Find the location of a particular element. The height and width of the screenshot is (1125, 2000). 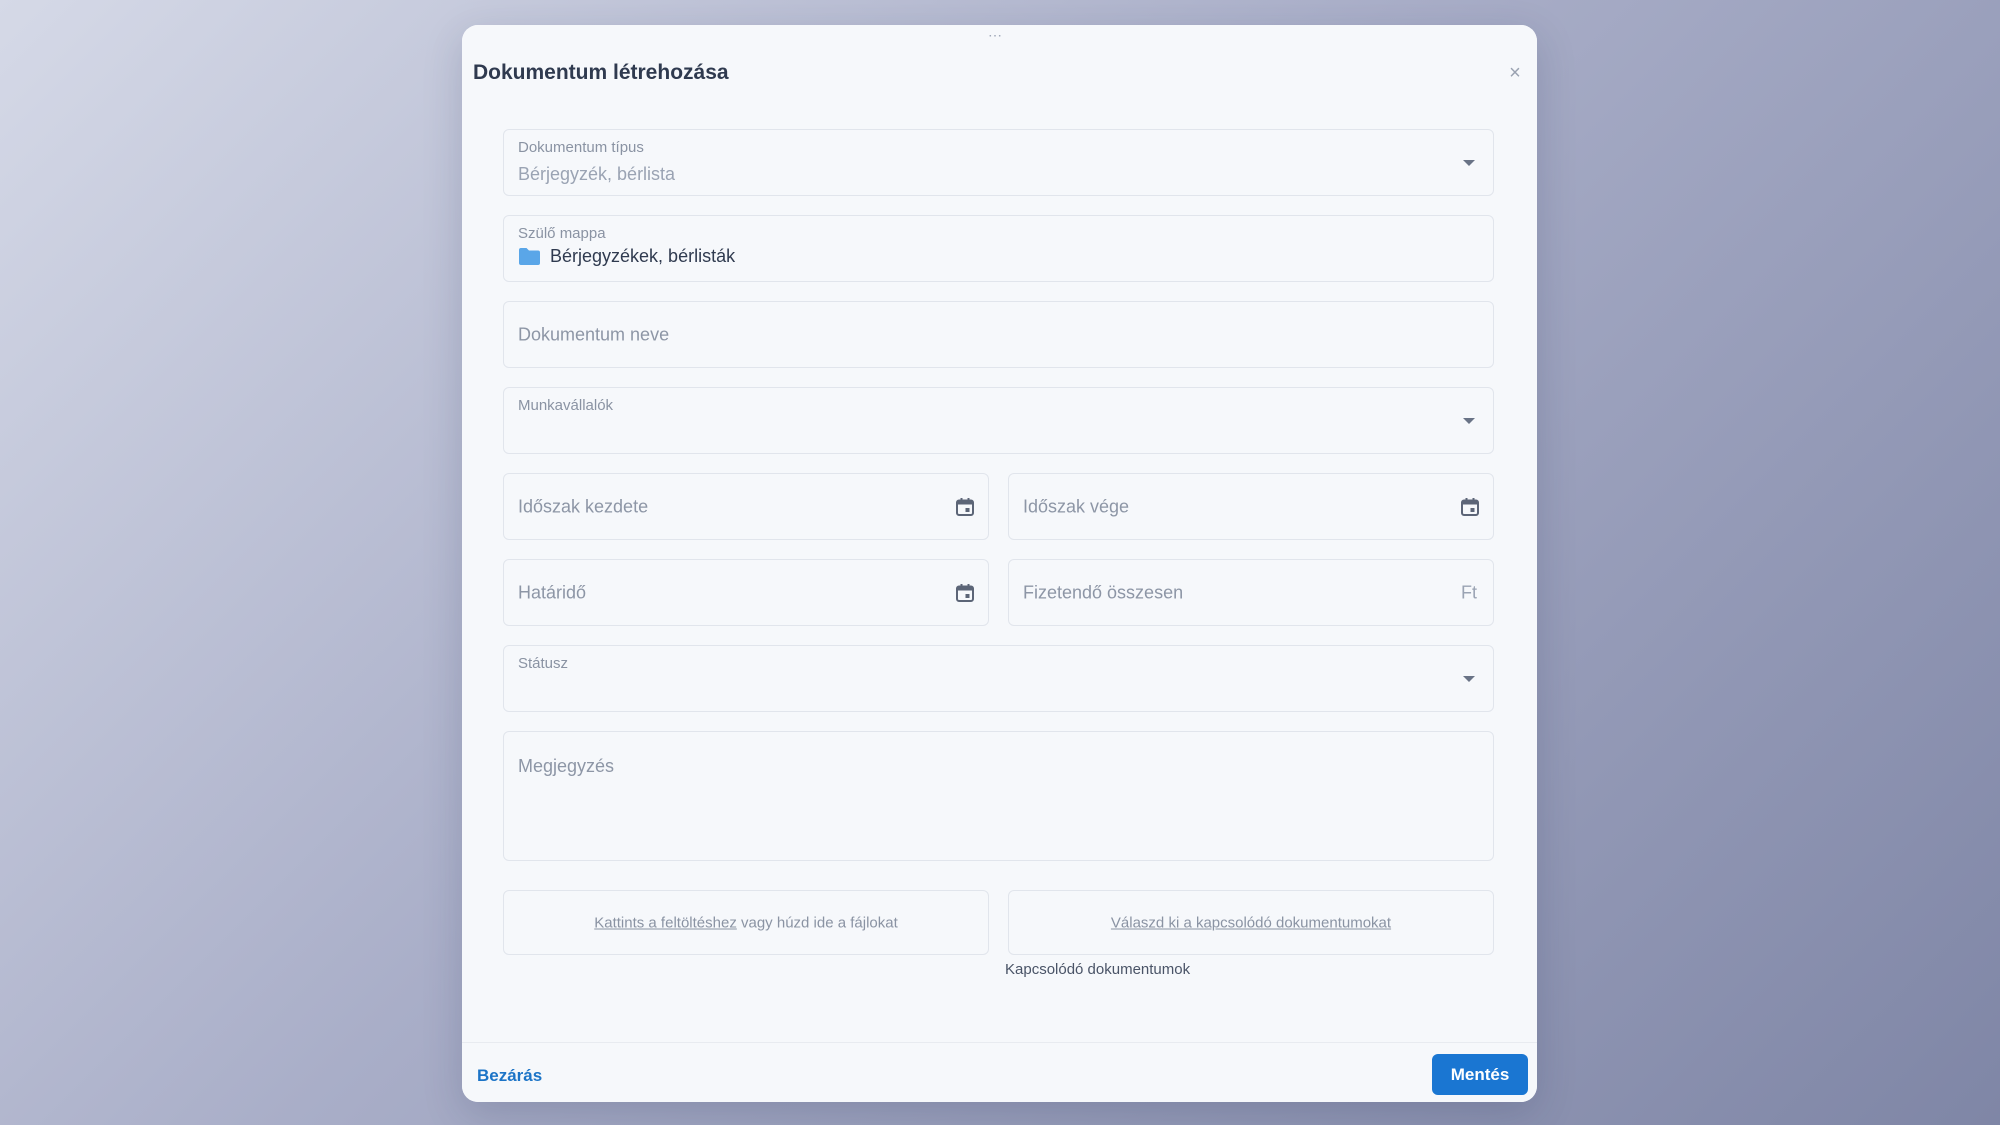

drag-handle: ⋯ is located at coordinates (995, 35).